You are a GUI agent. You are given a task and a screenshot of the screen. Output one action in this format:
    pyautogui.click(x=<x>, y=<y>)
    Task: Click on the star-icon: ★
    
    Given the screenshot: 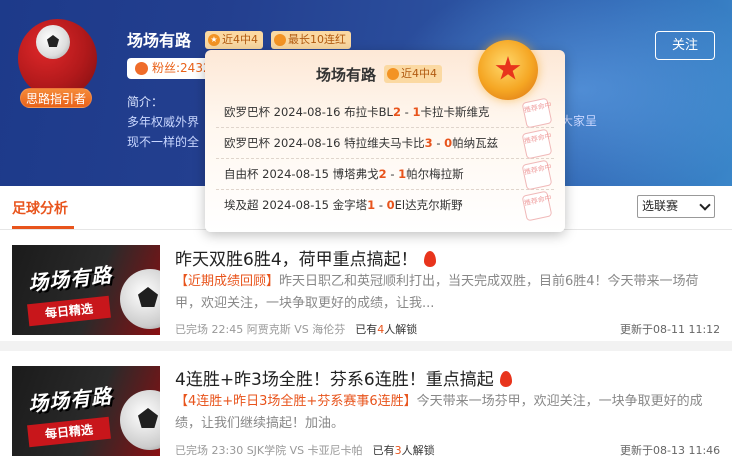 What is the action you would take?
    pyautogui.click(x=214, y=40)
    